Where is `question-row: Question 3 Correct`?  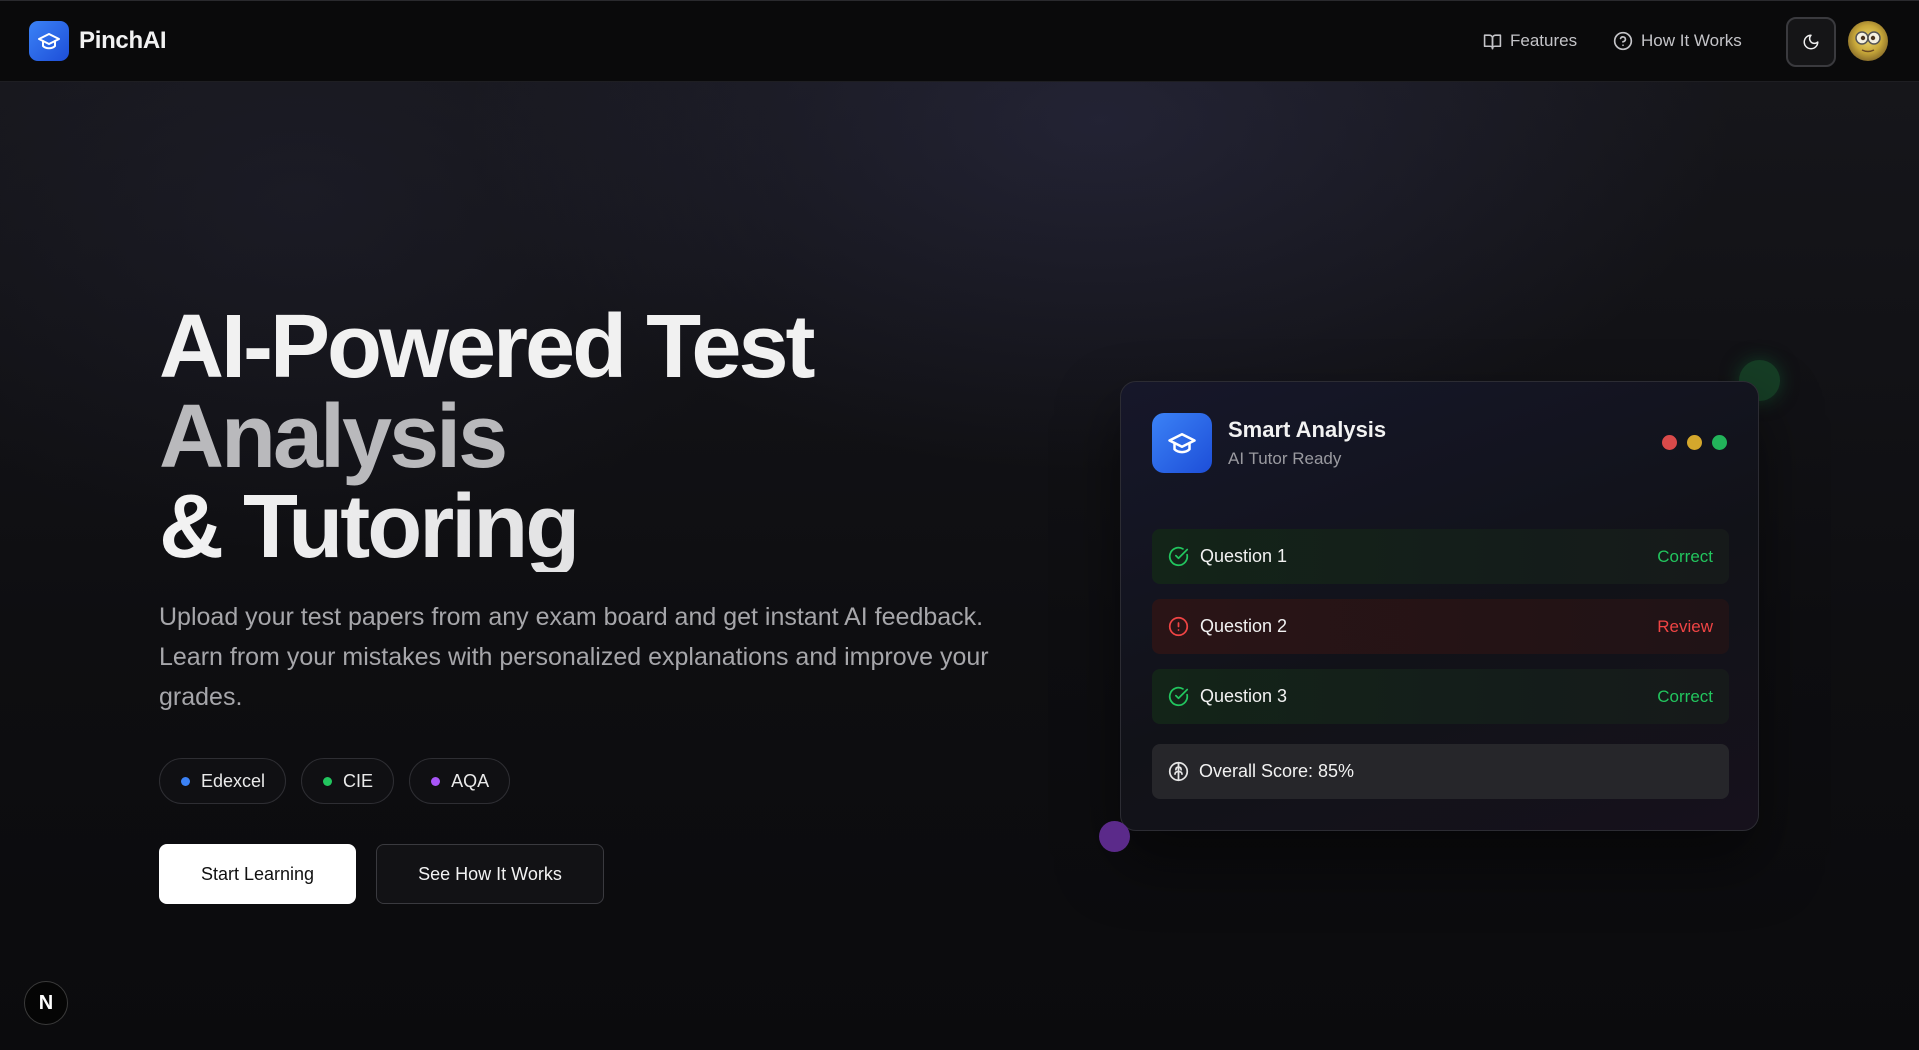
question-row: Question 3 Correct is located at coordinates (1440, 696).